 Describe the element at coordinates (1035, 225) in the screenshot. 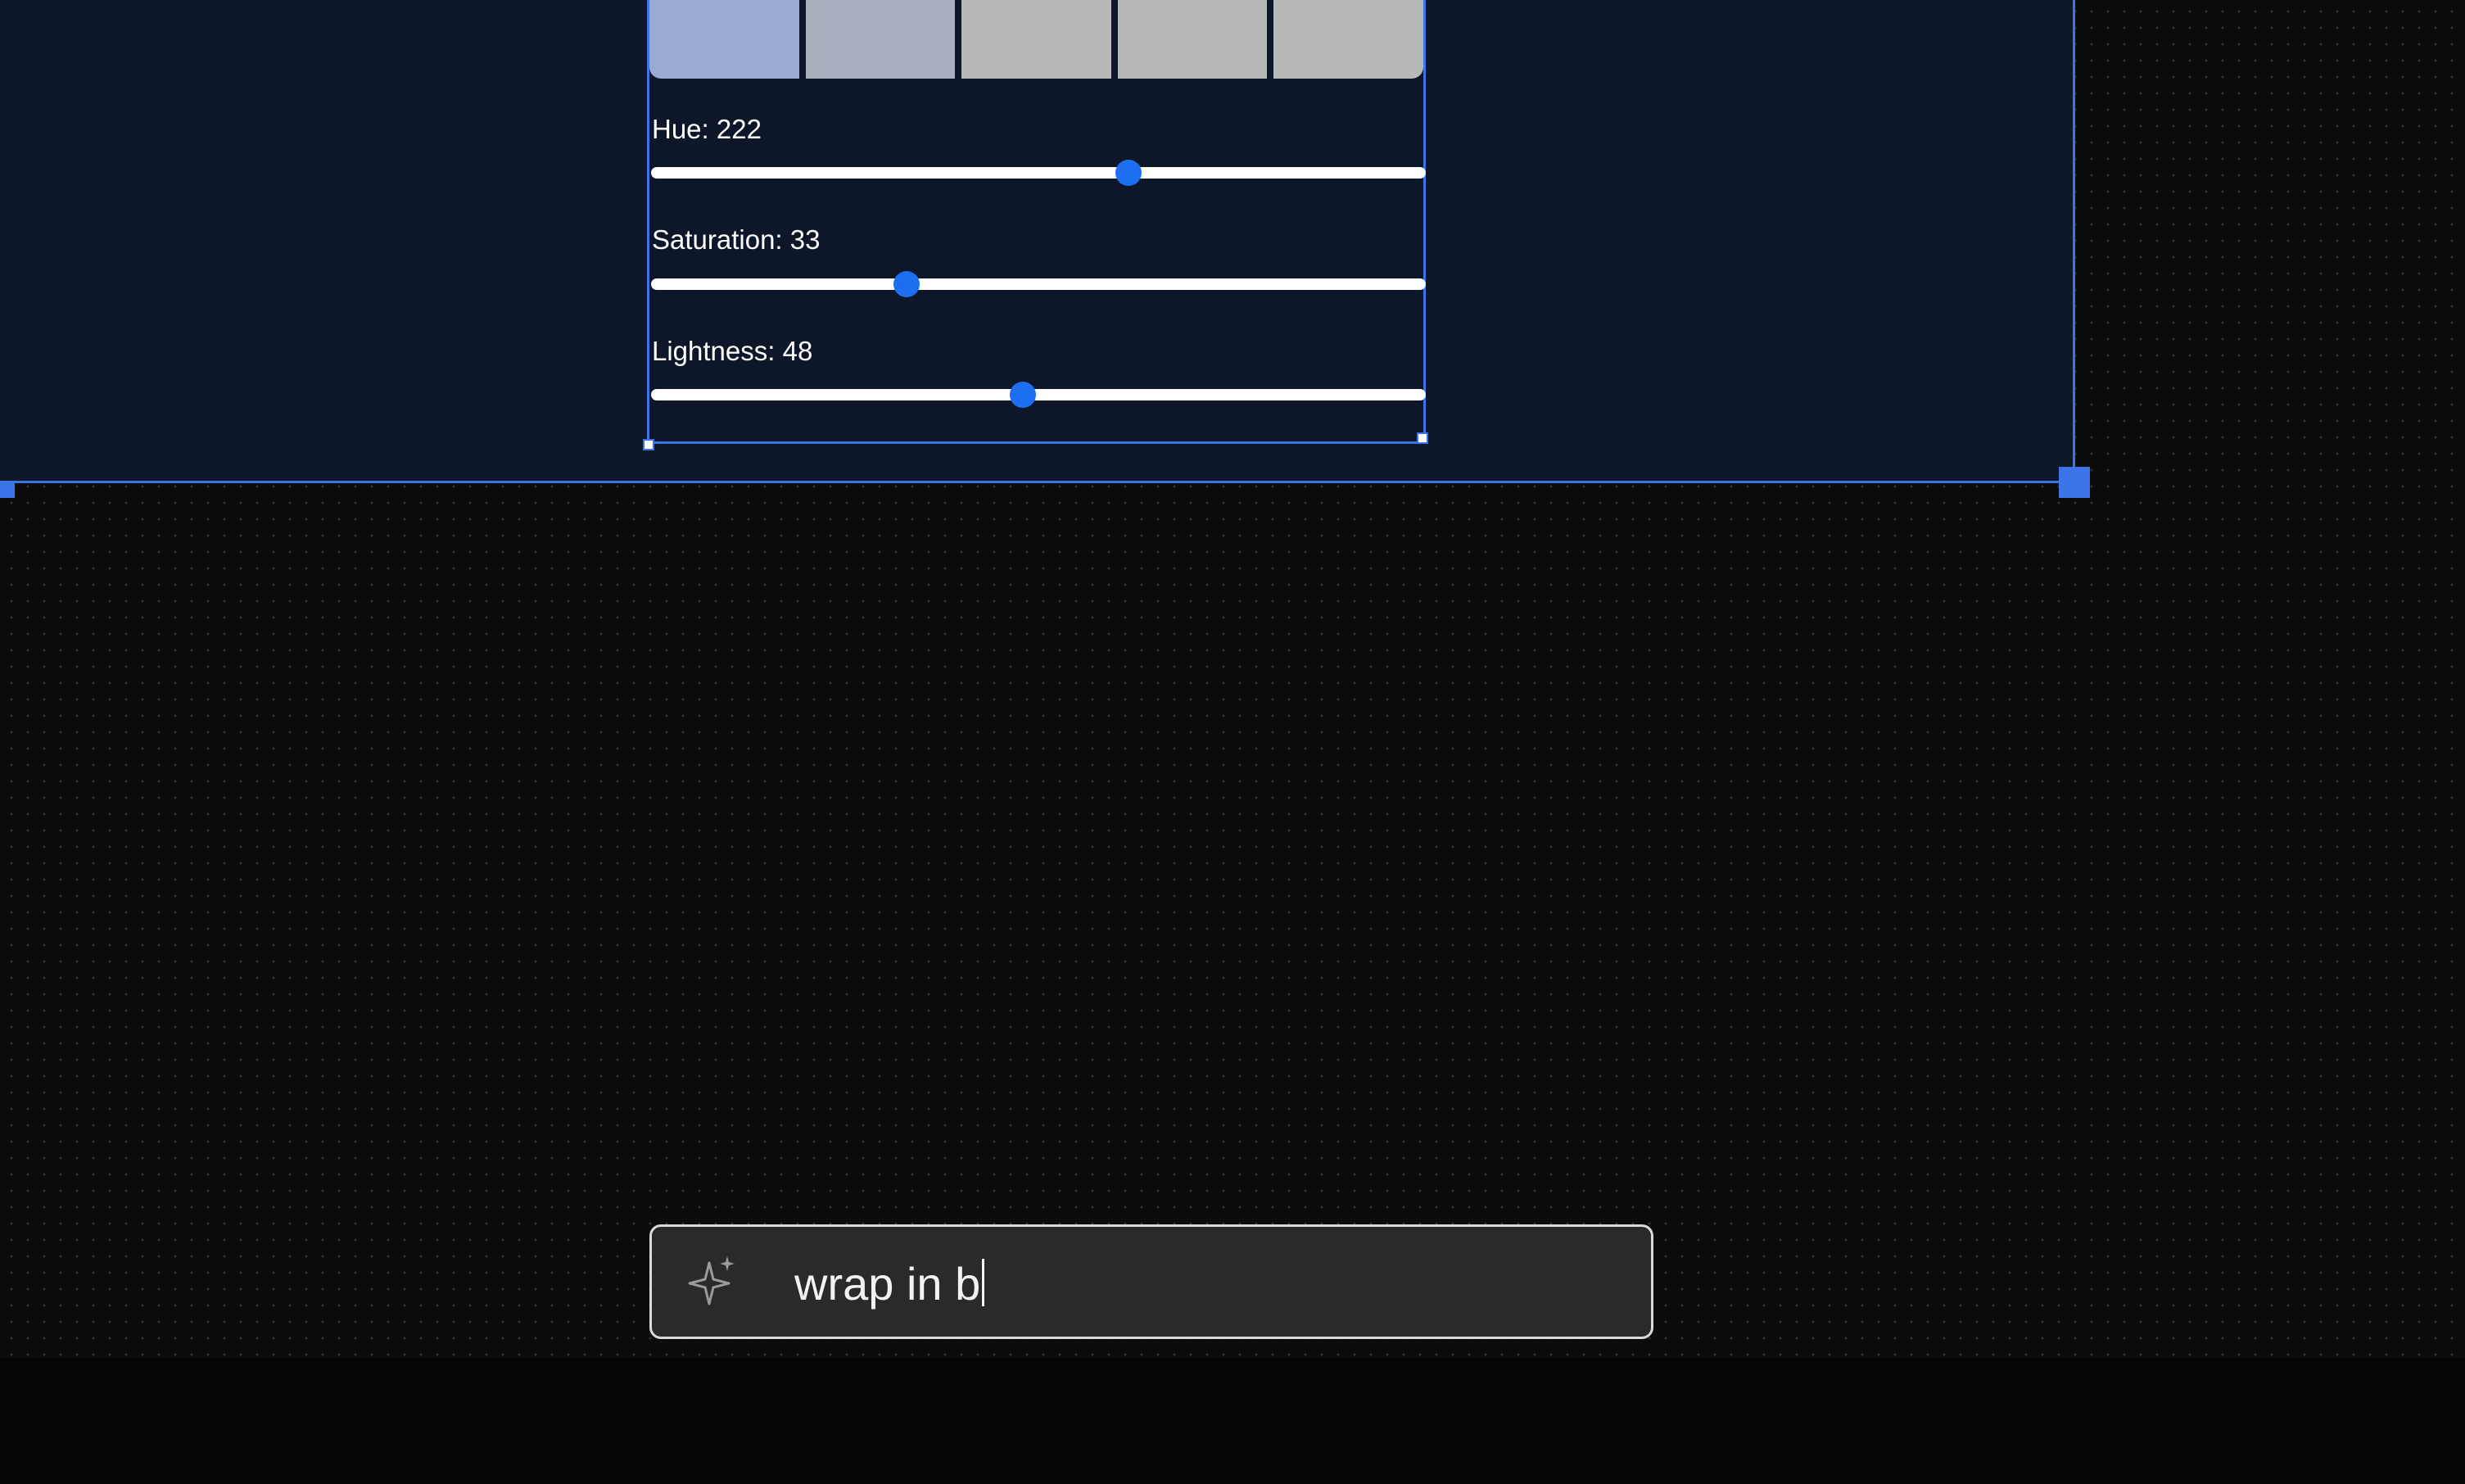

I see `color-picker-component: Hue: 222 Saturation: 33 Lightness: 48` at that location.